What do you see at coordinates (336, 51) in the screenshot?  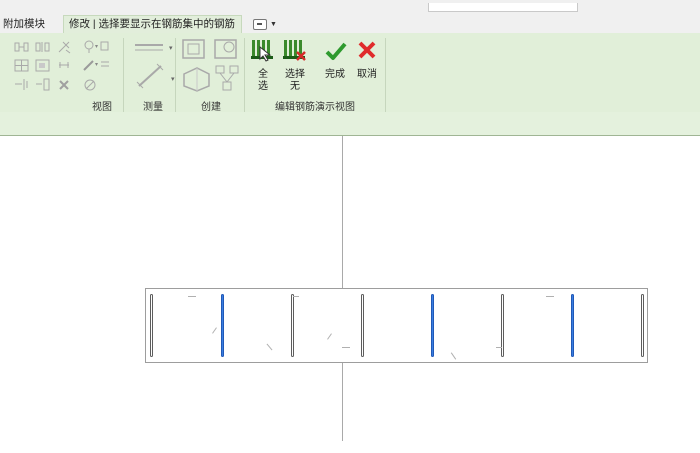 I see `finish-check-icon` at bounding box center [336, 51].